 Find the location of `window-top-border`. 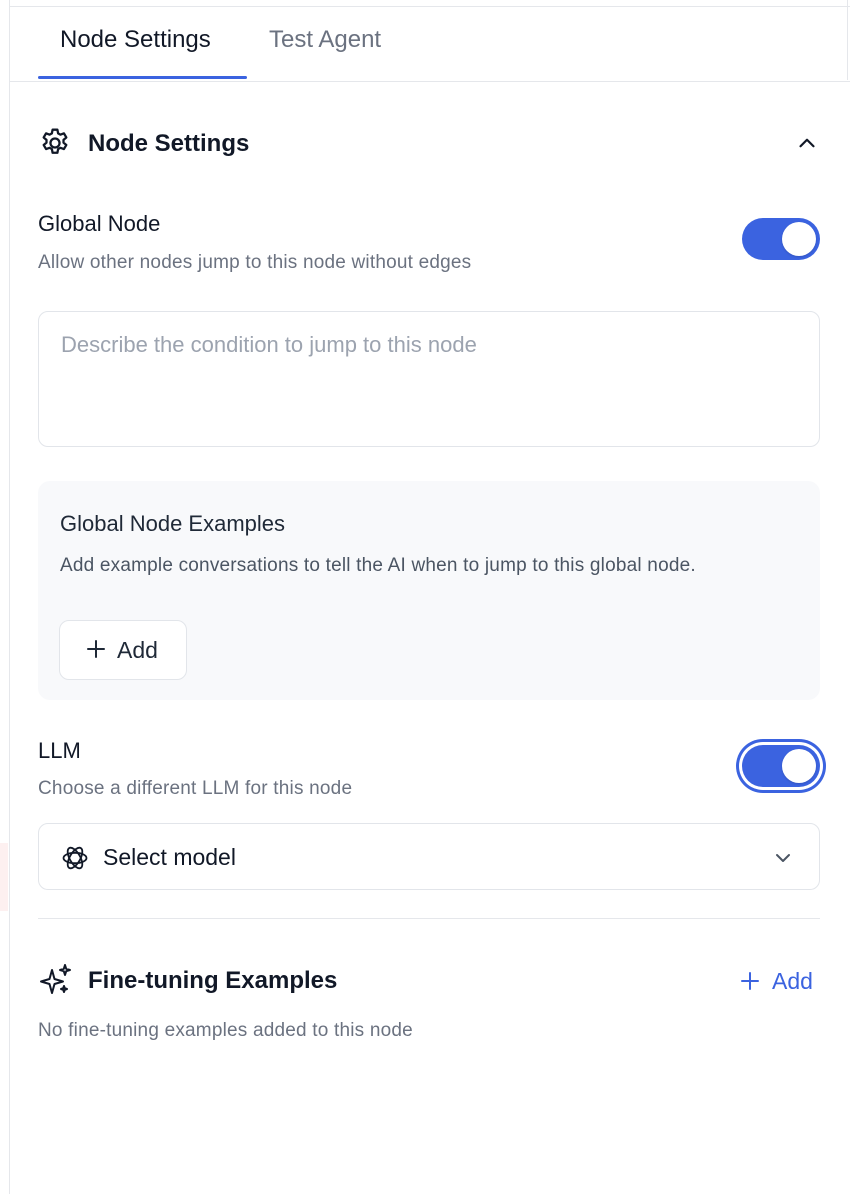

window-top-border is located at coordinates (430, 3).